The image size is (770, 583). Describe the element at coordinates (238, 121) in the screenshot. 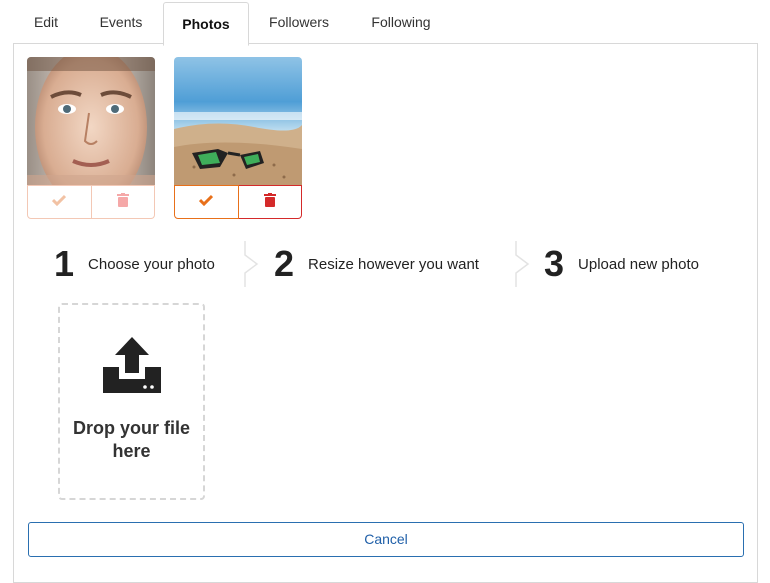

I see `photo-sunglasses` at that location.